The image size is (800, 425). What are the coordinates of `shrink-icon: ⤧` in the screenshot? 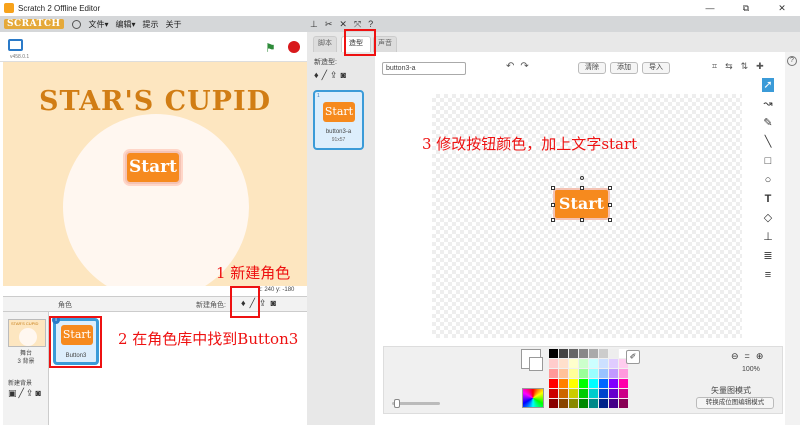 It's located at (357, 24).